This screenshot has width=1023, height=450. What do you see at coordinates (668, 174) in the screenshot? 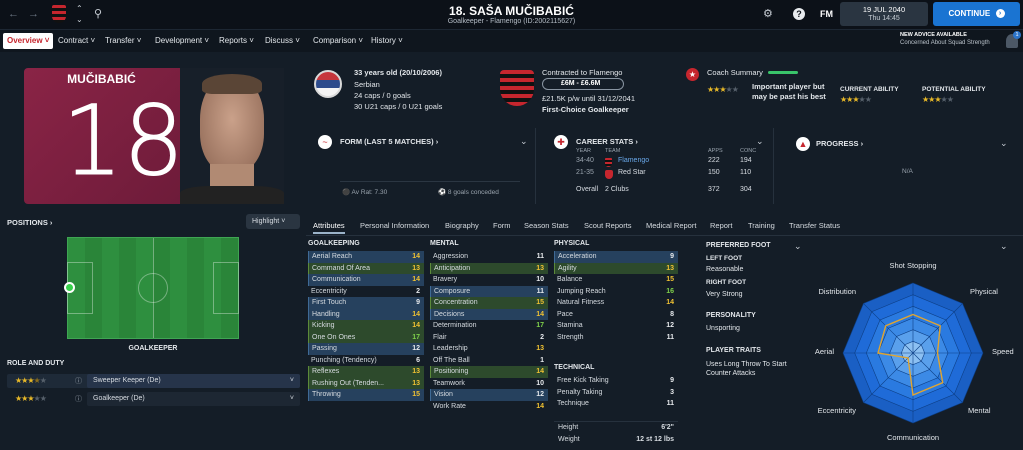
I see `career-row: 21-35 Red Star 150 110` at bounding box center [668, 174].